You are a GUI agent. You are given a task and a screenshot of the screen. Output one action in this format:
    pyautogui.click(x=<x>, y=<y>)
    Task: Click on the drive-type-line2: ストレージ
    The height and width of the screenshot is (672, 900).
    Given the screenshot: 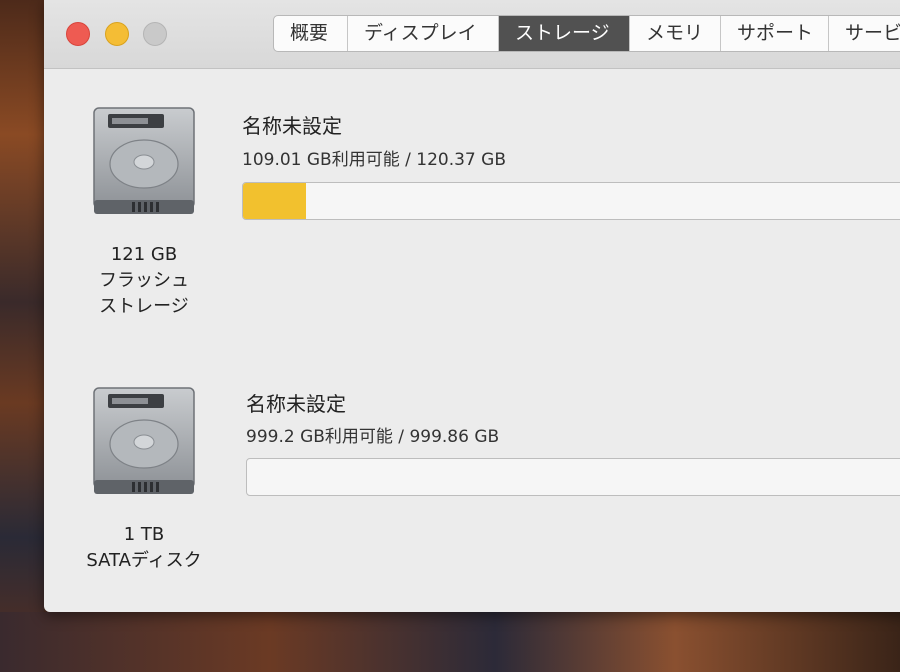 What is the action you would take?
    pyautogui.click(x=144, y=306)
    